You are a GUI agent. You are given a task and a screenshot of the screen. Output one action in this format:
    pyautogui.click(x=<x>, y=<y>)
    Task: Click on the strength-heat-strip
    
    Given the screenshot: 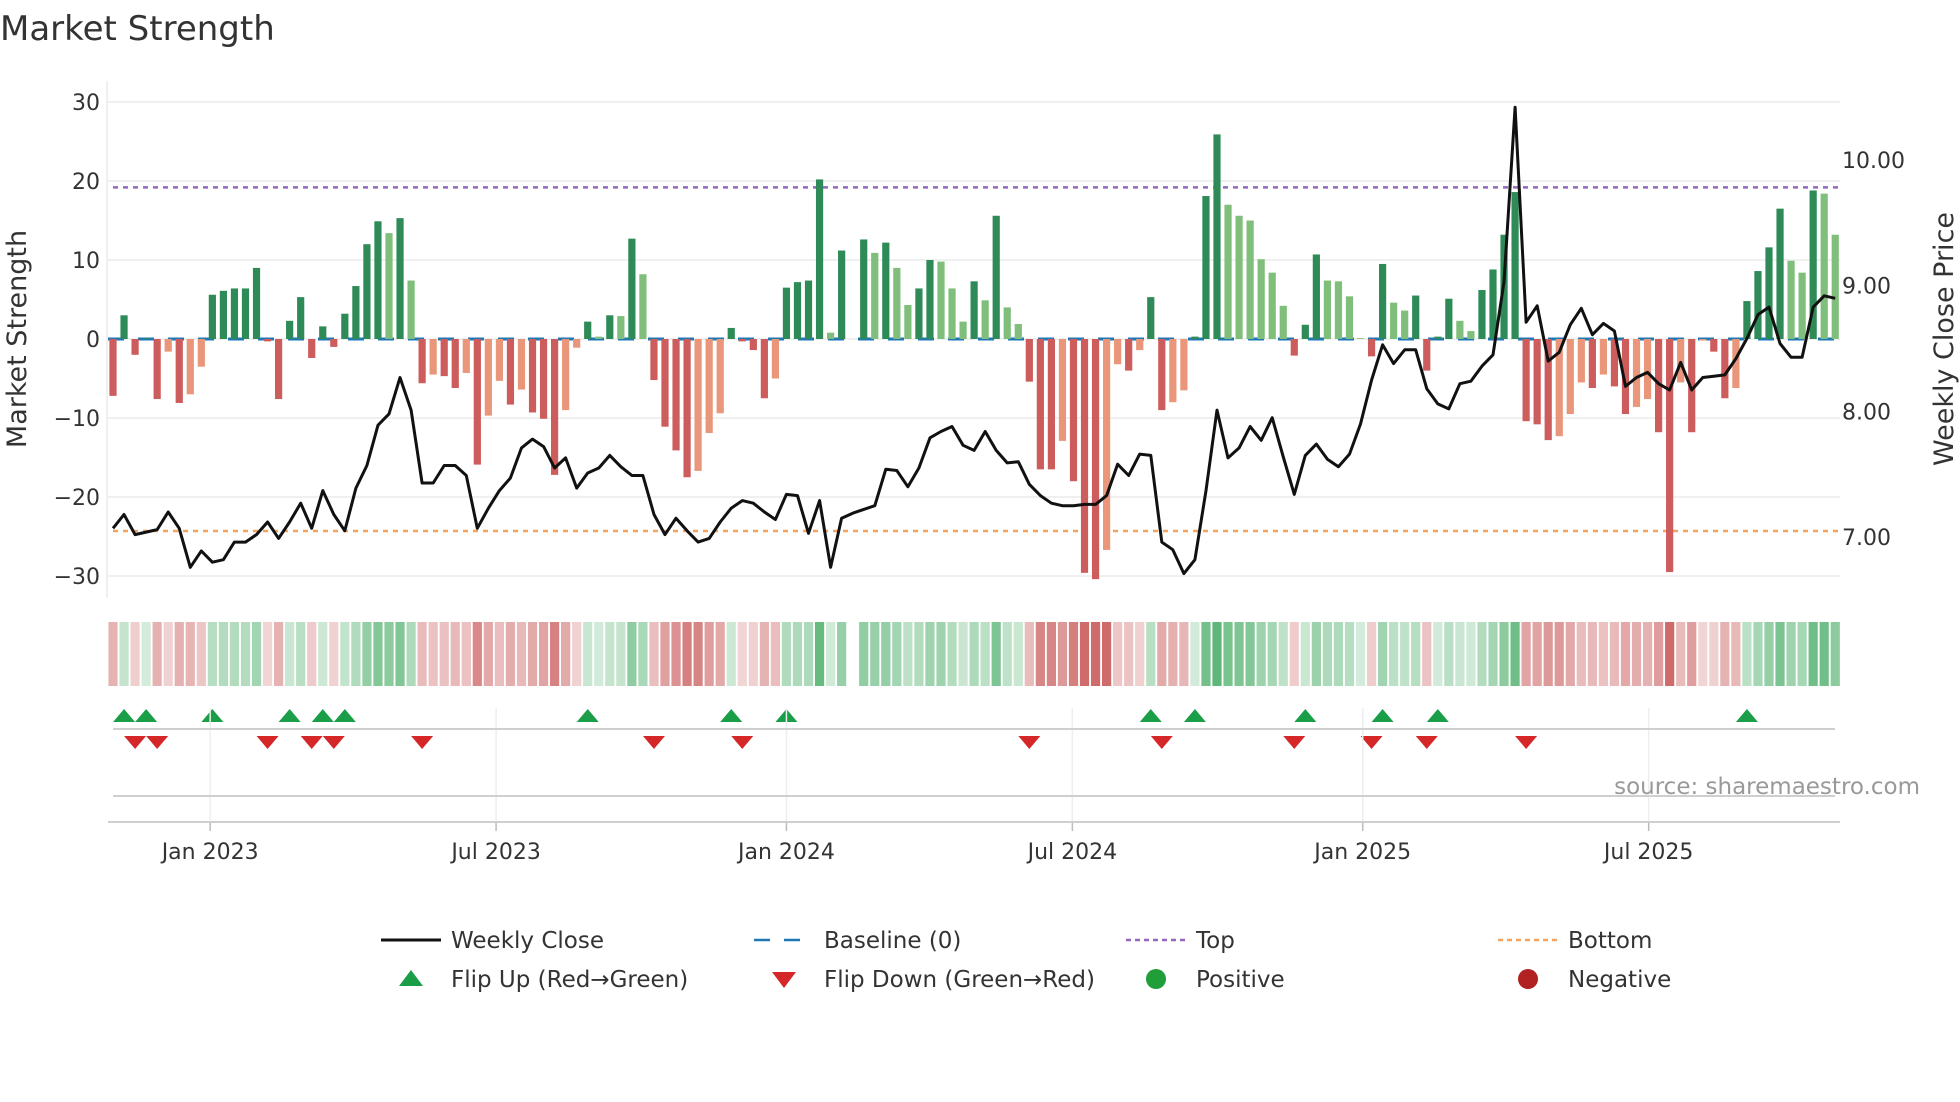 What is the action you would take?
    pyautogui.click(x=974, y=654)
    